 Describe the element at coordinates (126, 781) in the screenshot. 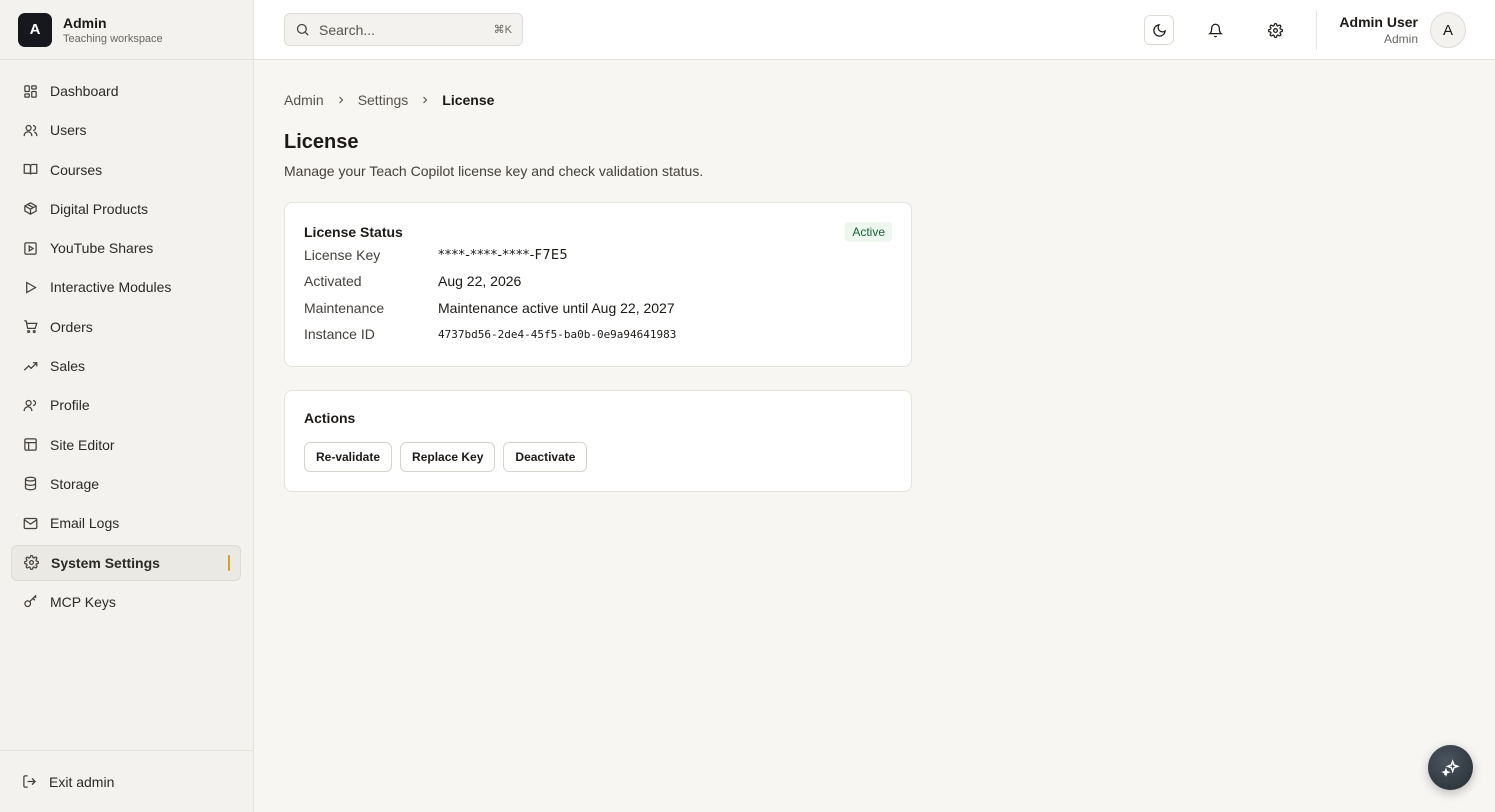

I see `exit-admin-button: Exit admin` at that location.